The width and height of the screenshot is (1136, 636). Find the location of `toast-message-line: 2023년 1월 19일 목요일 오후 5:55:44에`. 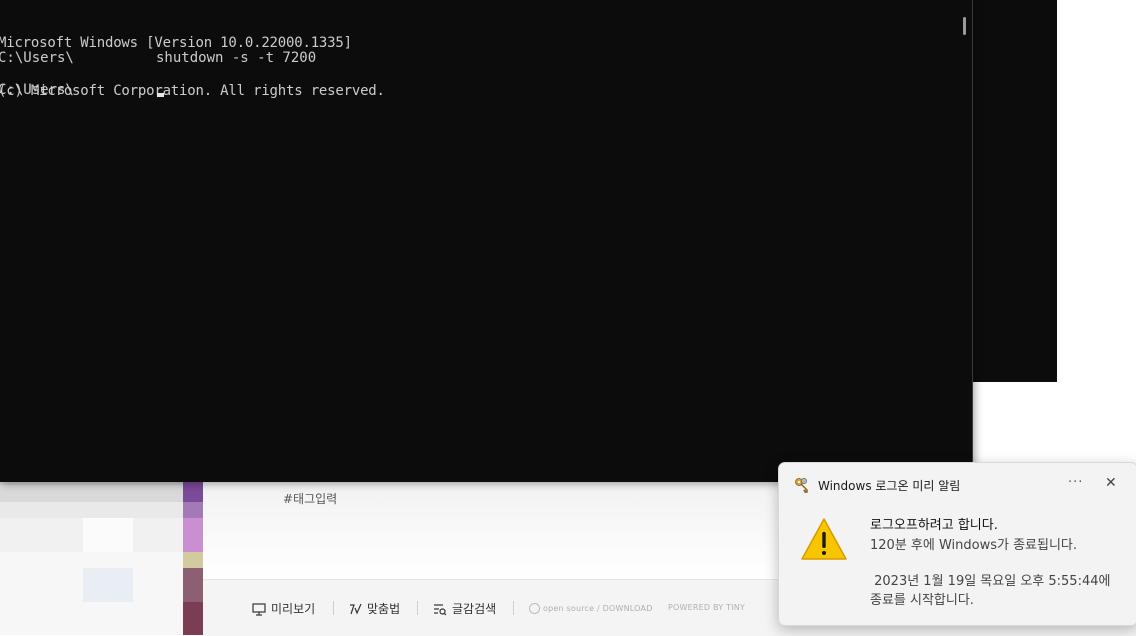

toast-message-line: 2023년 1월 19일 목요일 오후 5:55:44에 is located at coordinates (990, 581).